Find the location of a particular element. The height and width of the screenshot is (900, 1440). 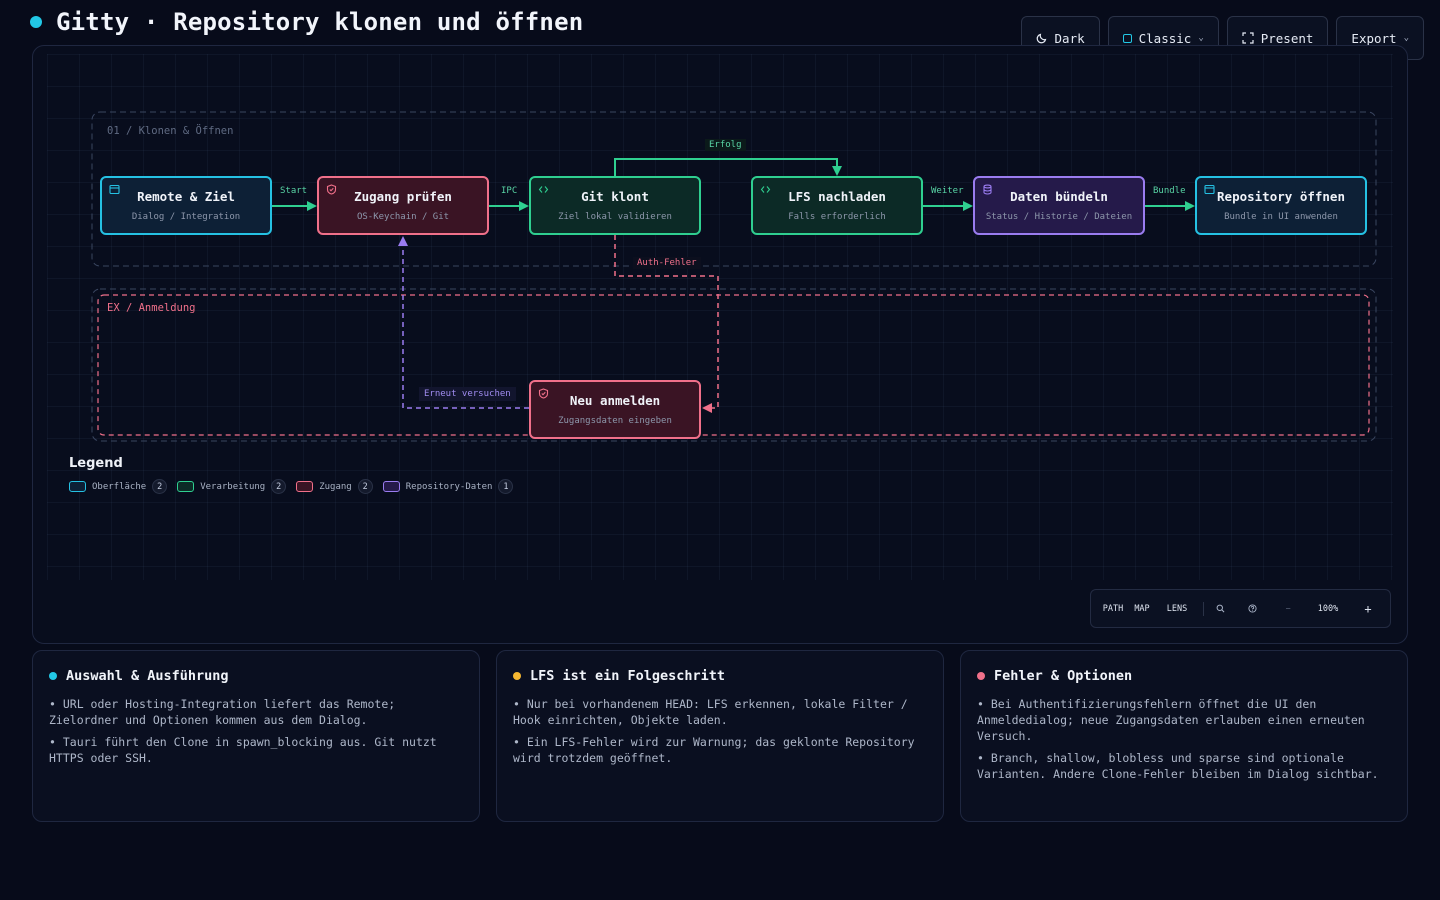

node-lfs-fetch: LFS nachladen Falls erforderlich is located at coordinates (837, 205).